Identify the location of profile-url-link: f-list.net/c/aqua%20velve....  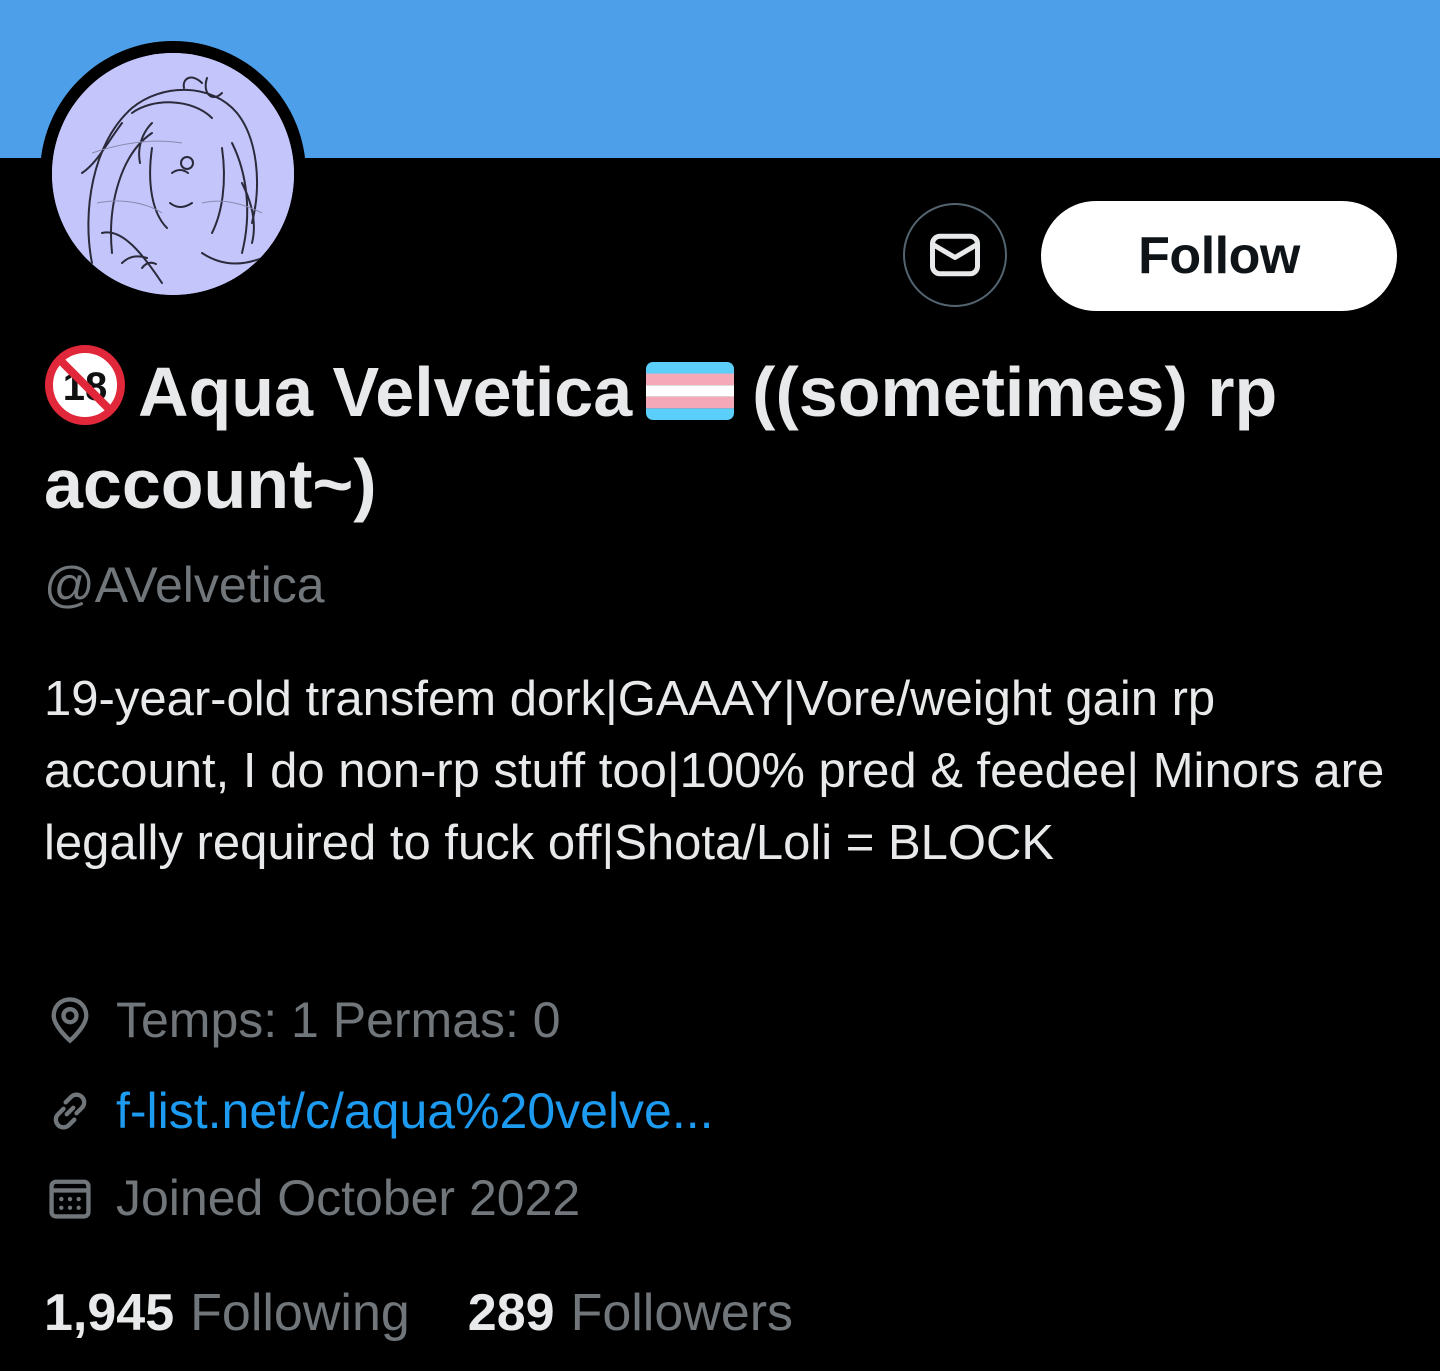
(415, 1111).